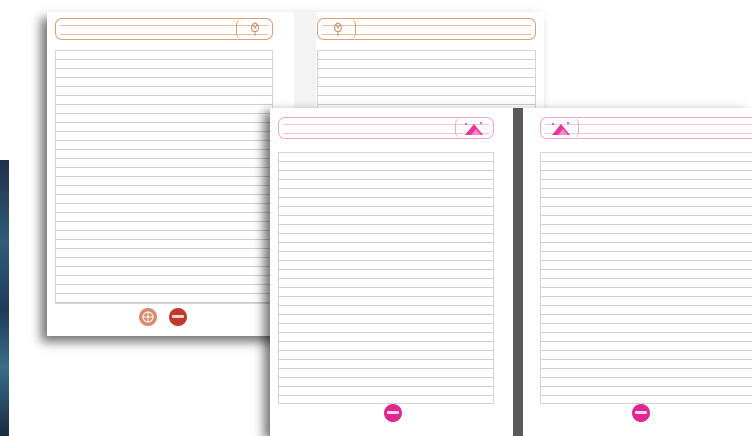 This screenshot has height=436, width=752. Describe the element at coordinates (4, 298) in the screenshot. I see `background-photo-edge` at that location.